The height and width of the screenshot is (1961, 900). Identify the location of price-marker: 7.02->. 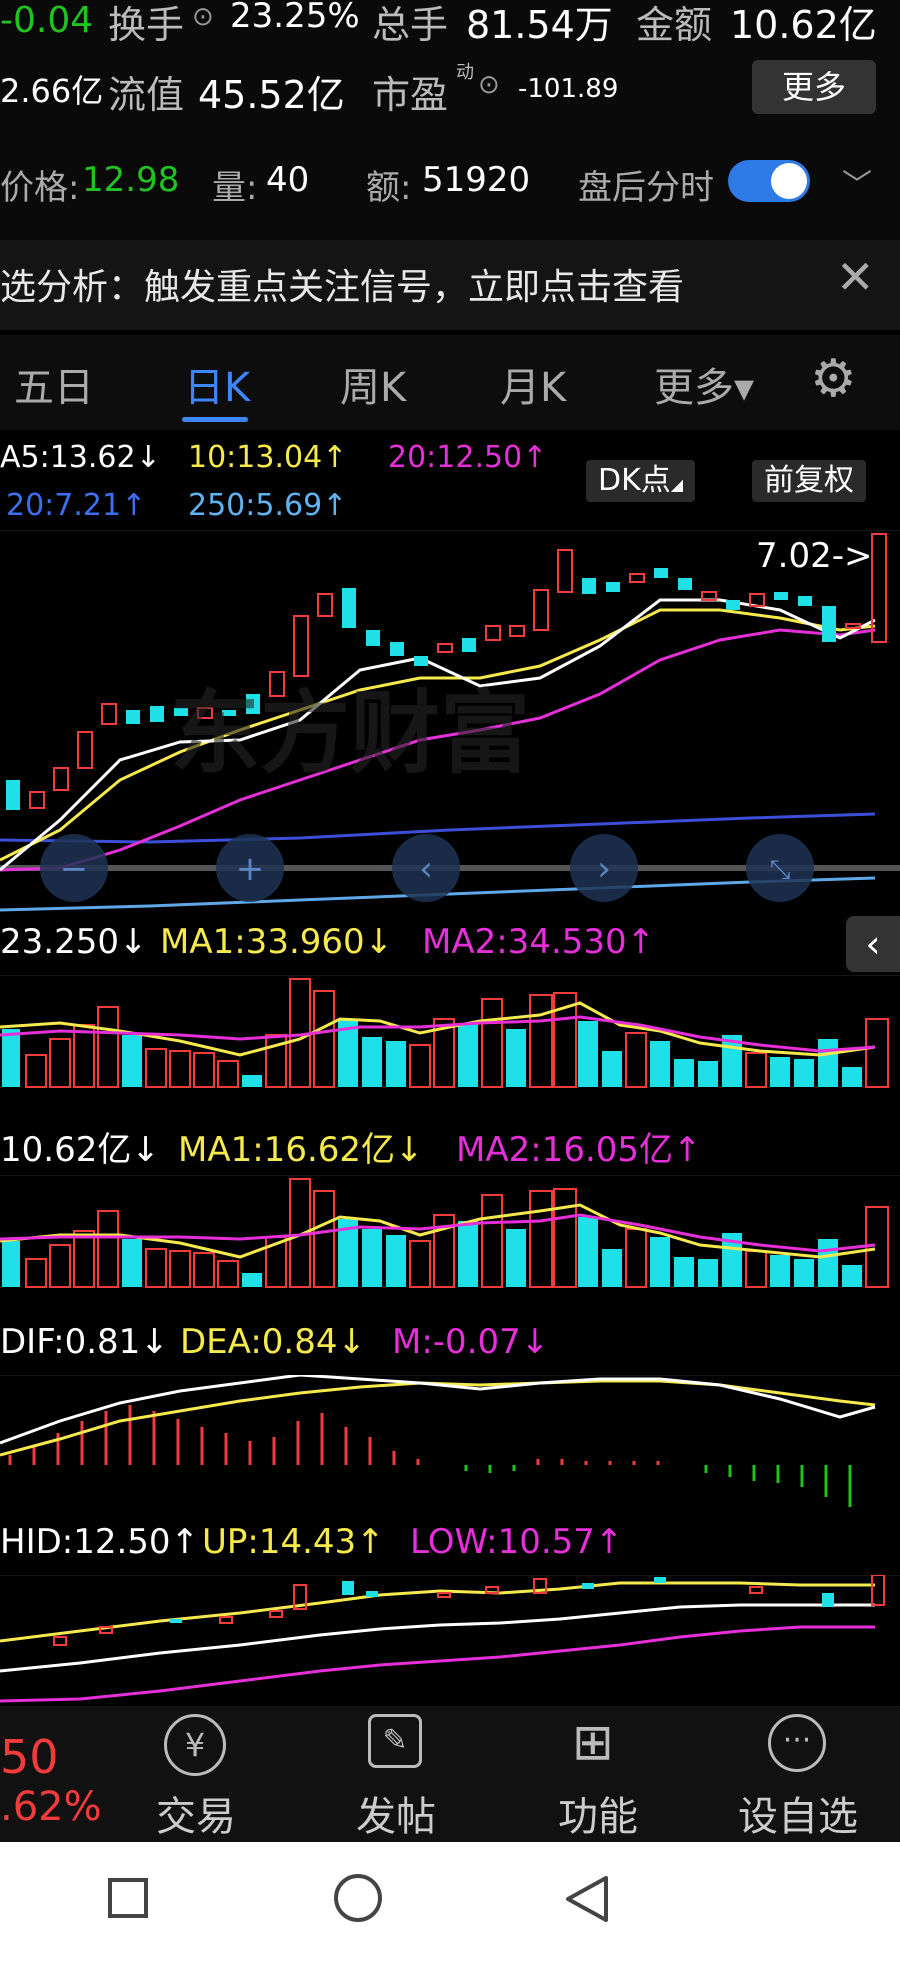
(814, 556).